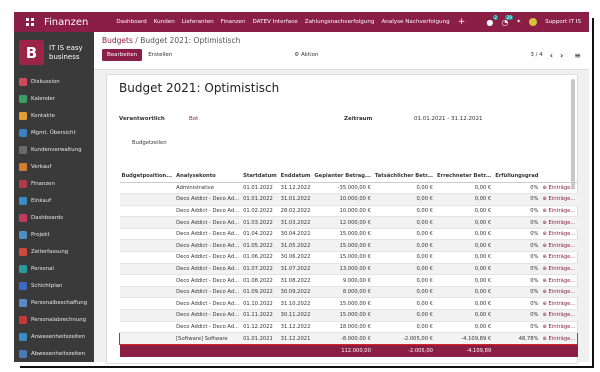 The height and width of the screenshot is (372, 600). I want to click on chat-icon: ● 2, so click(492, 20).